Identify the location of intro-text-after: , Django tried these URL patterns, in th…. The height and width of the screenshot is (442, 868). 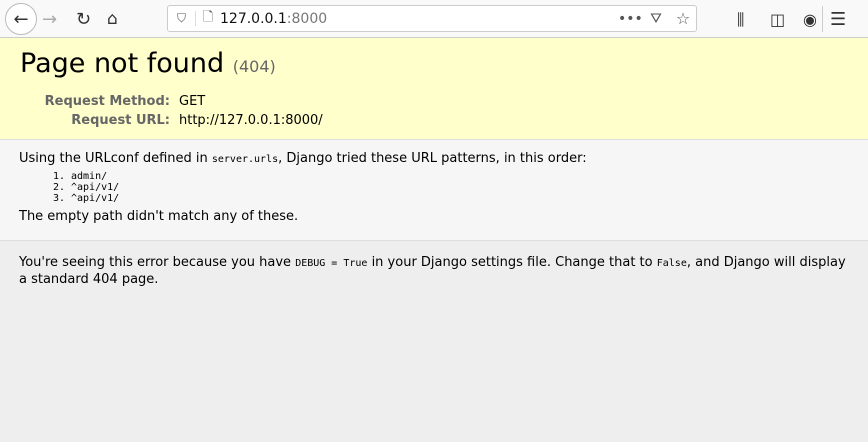
(432, 158).